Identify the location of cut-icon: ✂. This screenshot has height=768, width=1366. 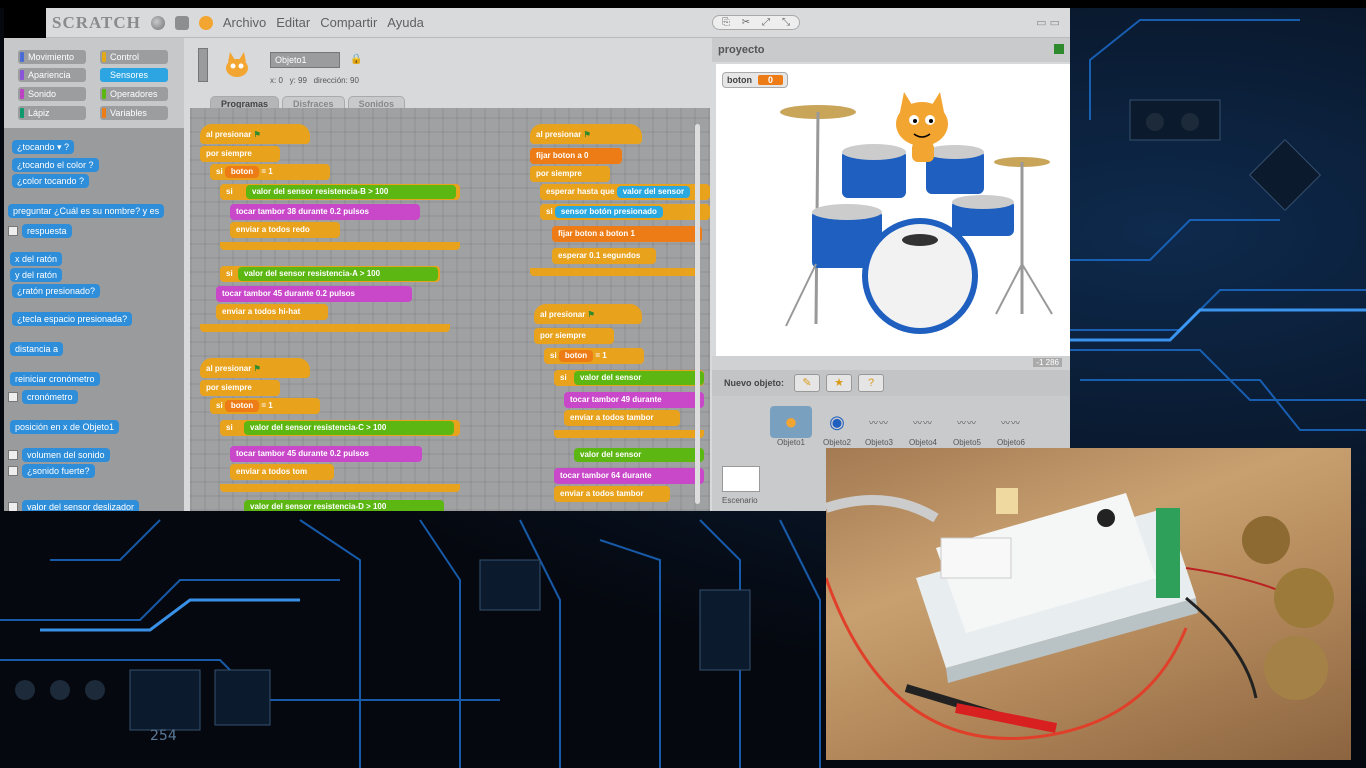
(746, 22).